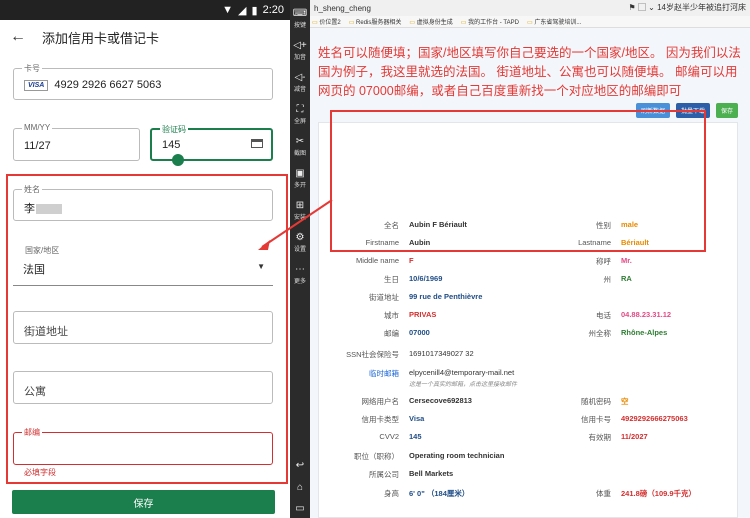 The image size is (750, 518). Describe the element at coordinates (389, 436) in the screenshot. I see `cvv2-label: CVV2` at that location.